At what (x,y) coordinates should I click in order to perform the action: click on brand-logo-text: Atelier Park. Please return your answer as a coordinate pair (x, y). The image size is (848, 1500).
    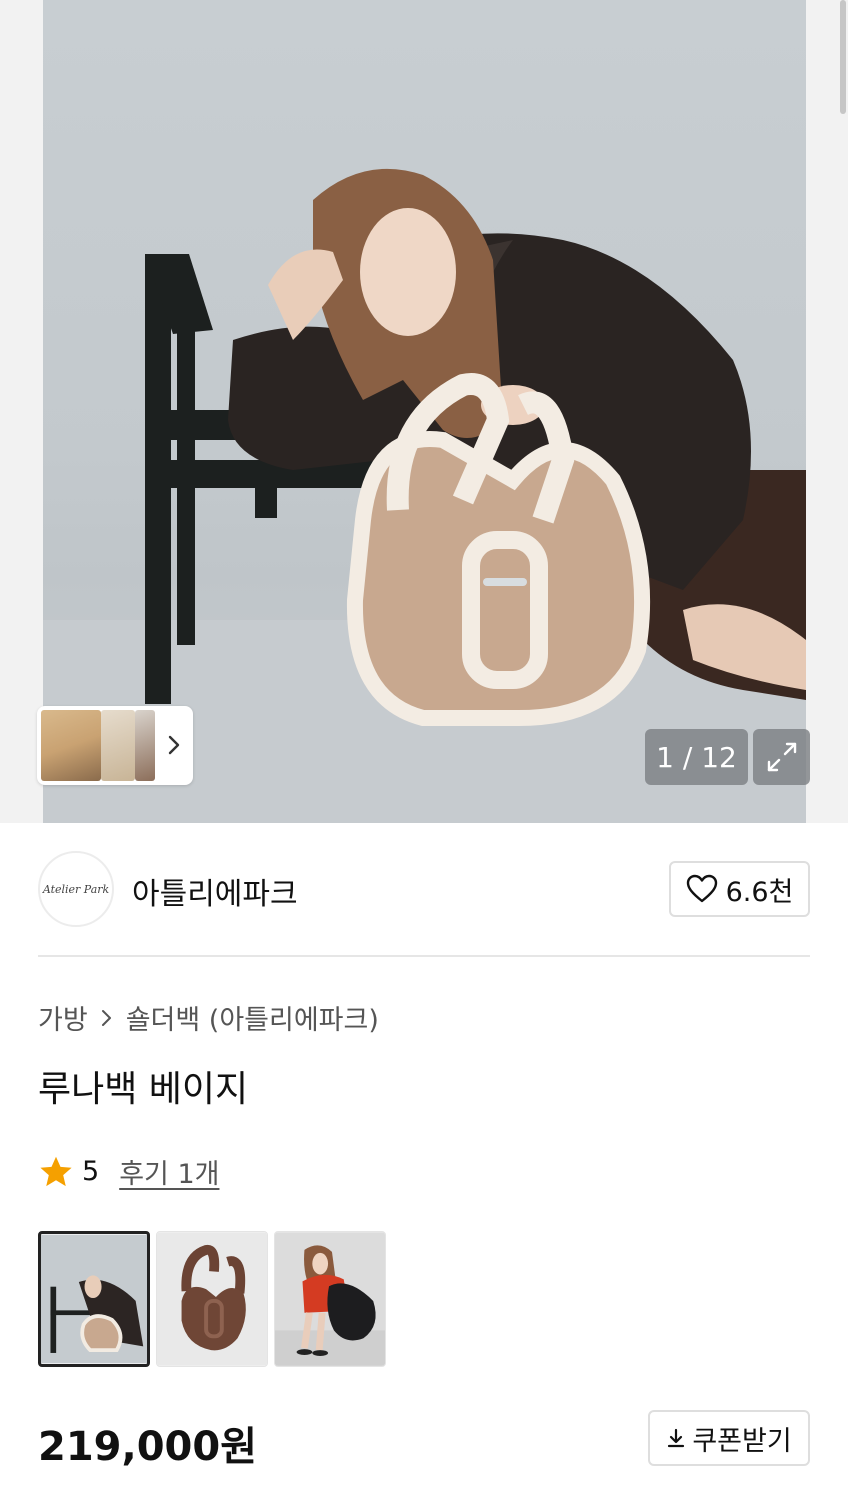
    Looking at the image, I should click on (76, 889).